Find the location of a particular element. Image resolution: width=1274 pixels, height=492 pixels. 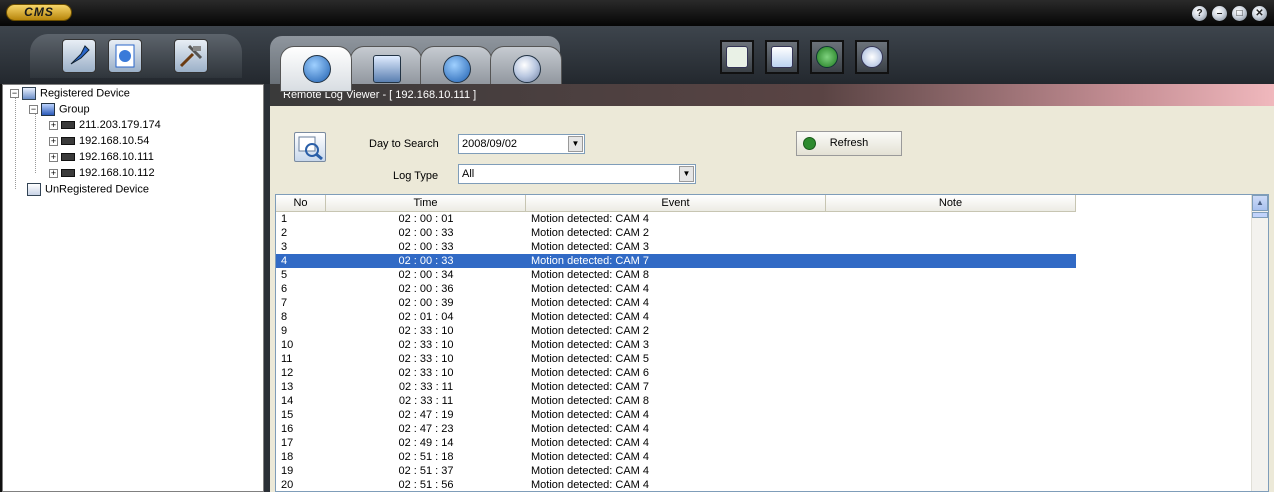

registered-device-icon is located at coordinates (29, 93).